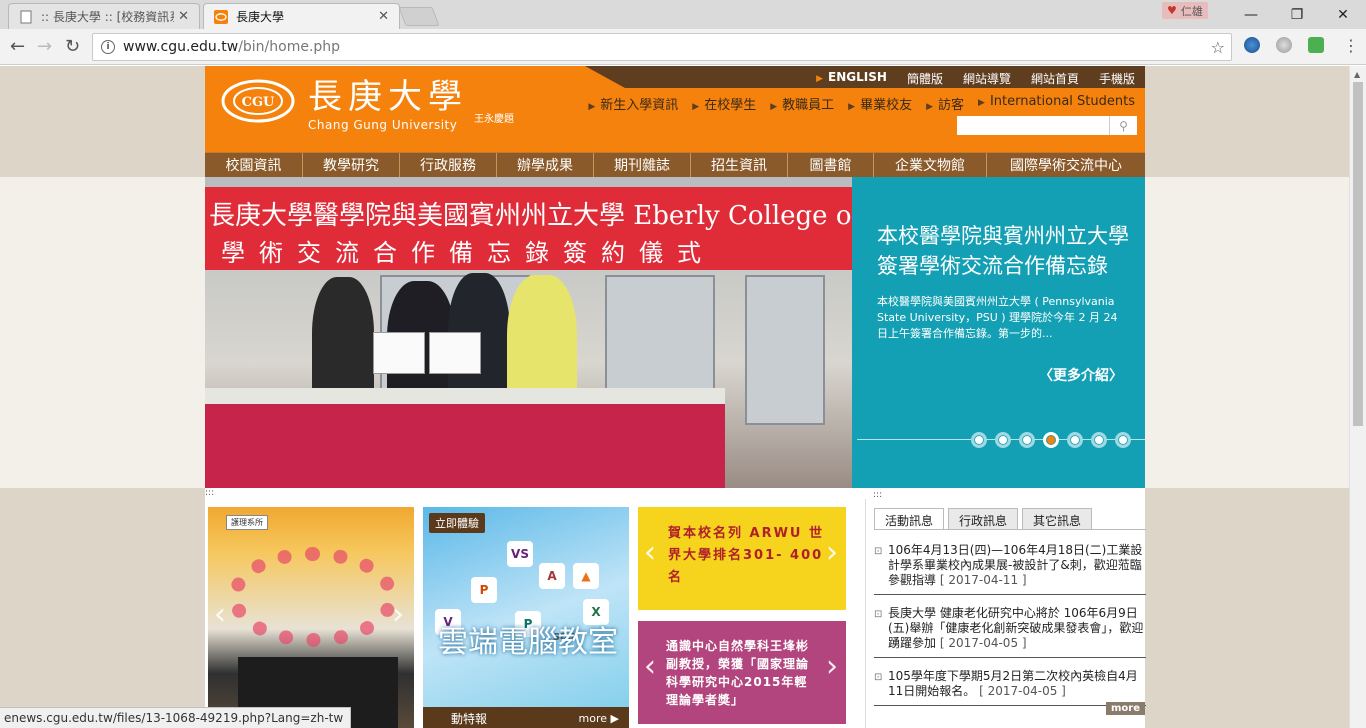  I want to click on tab-school-info: :: 長庚大學 :: [校務資訊系 ✕, so click(104, 16).